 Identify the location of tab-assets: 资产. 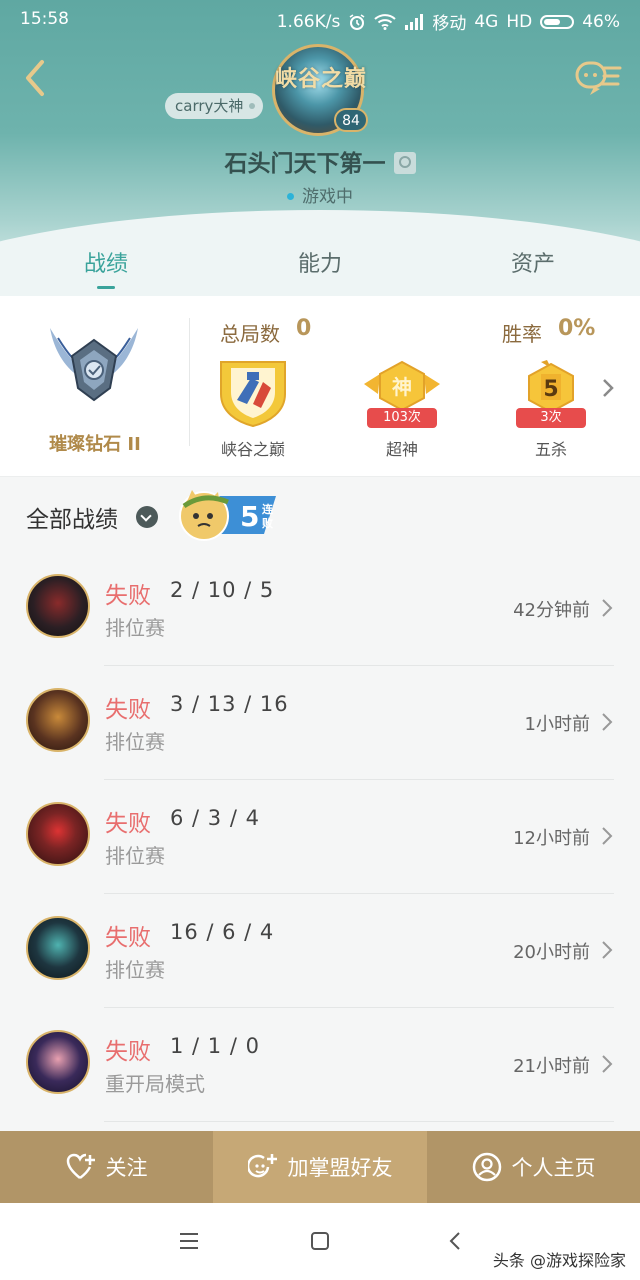
(533, 262).